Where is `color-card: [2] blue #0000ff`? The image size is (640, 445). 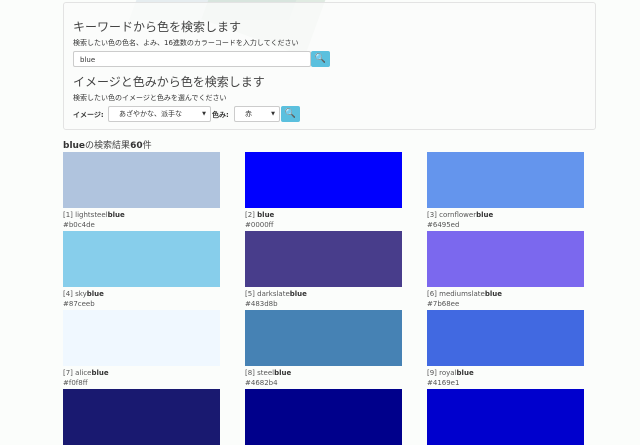
color-card: [2] blue #0000ff is located at coordinates (323, 191).